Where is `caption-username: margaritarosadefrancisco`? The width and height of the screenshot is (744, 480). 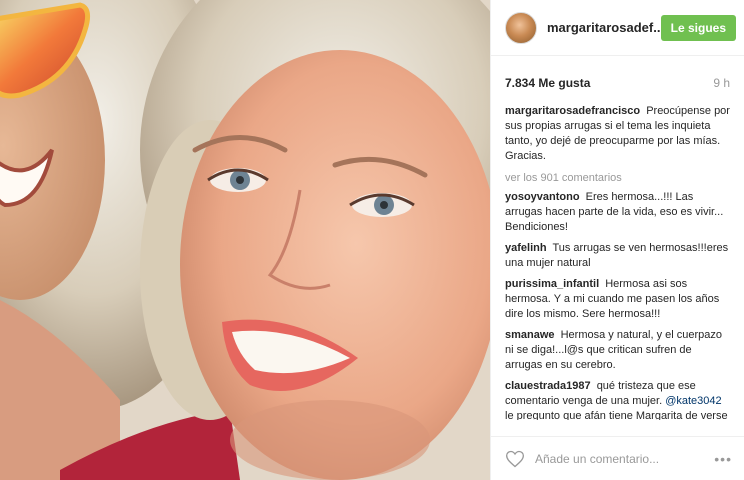
caption-username: margaritarosadefrancisco is located at coordinates (572, 111).